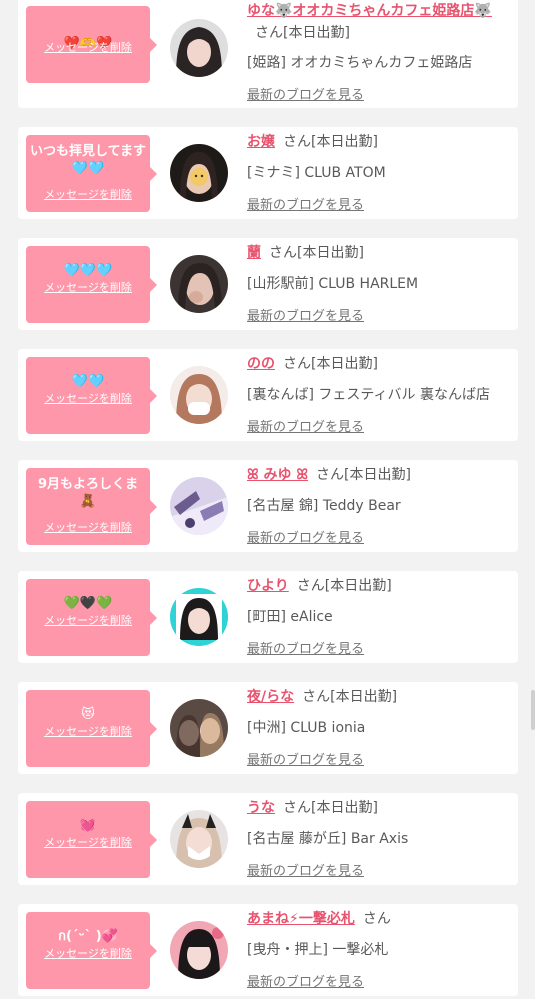  I want to click on shop-name: [裏なんば] フェスティバル 裏なんば店, so click(368, 395).